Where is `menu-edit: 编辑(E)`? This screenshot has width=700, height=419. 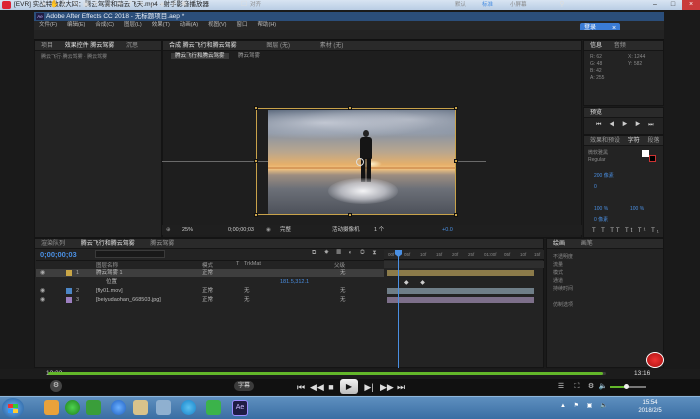 menu-edit: 编辑(E) is located at coordinates (76, 25).